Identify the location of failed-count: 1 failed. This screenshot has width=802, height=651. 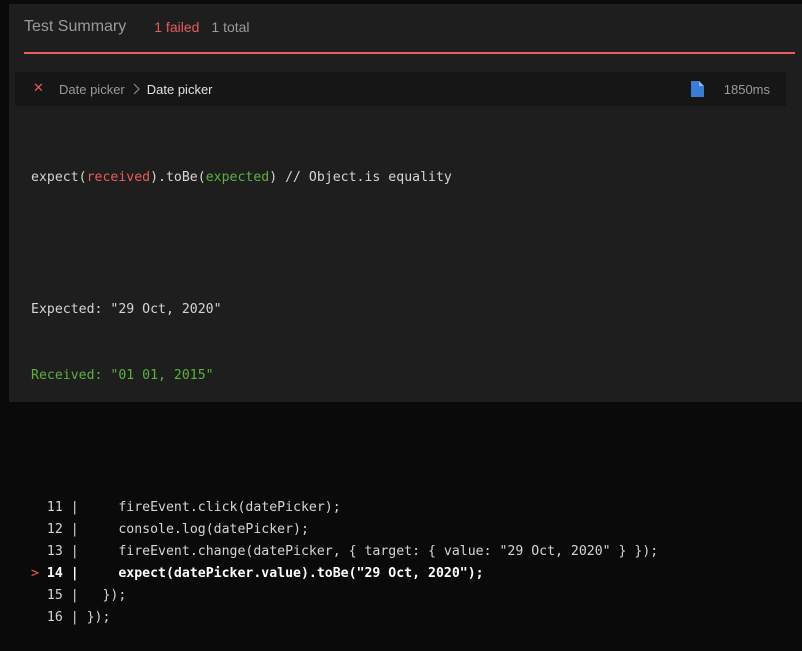
(177, 27).